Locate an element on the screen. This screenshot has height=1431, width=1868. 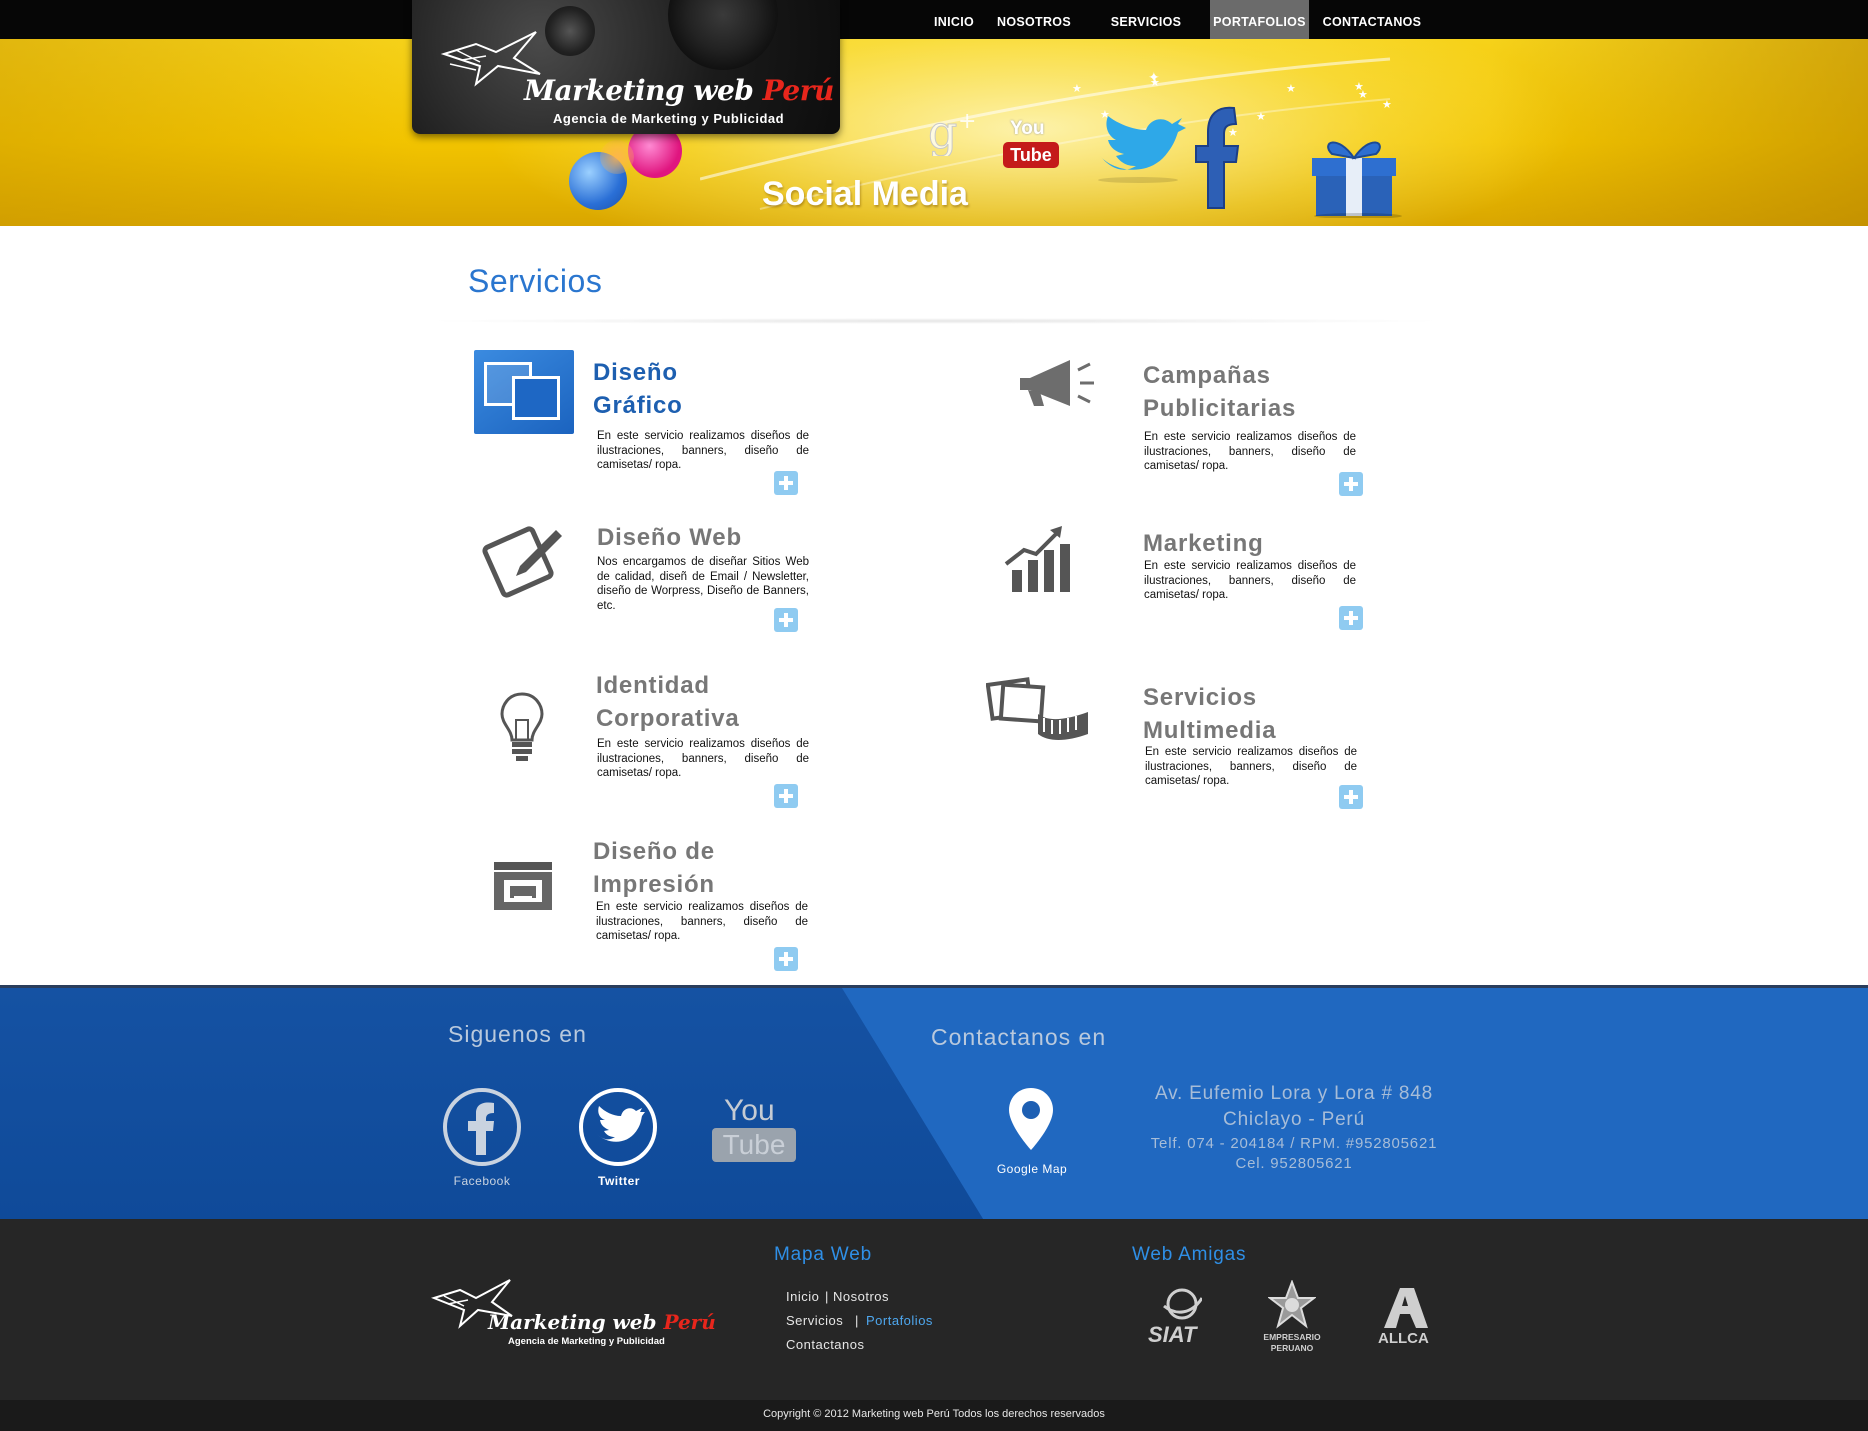
twitter-label: Twitter is located at coordinates (619, 1181).